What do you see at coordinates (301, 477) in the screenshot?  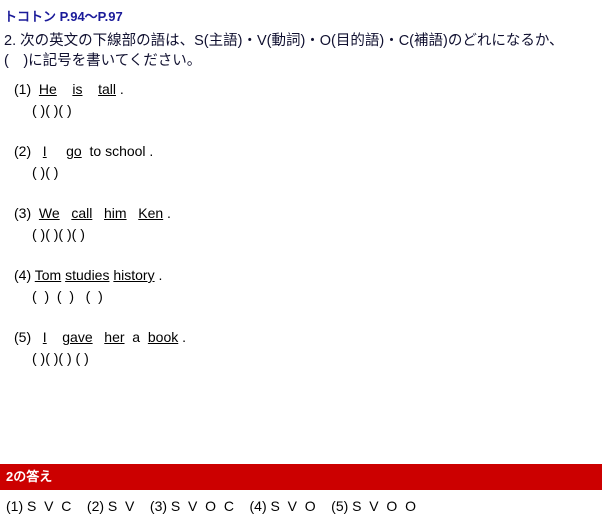 I see `answer-key-bar: 2の答え` at bounding box center [301, 477].